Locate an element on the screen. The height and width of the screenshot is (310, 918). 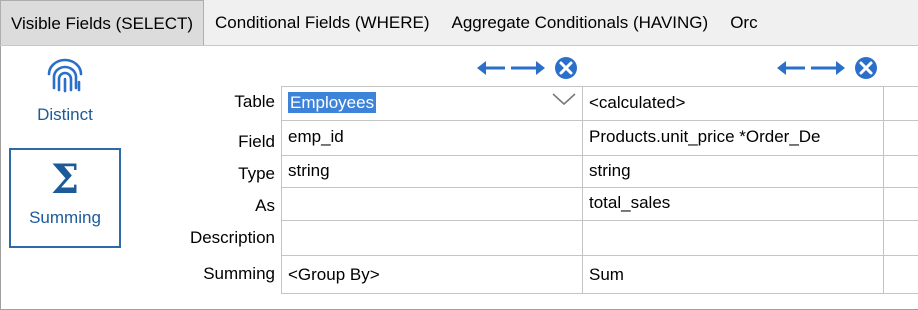
col1-as-cell is located at coordinates (432, 203).